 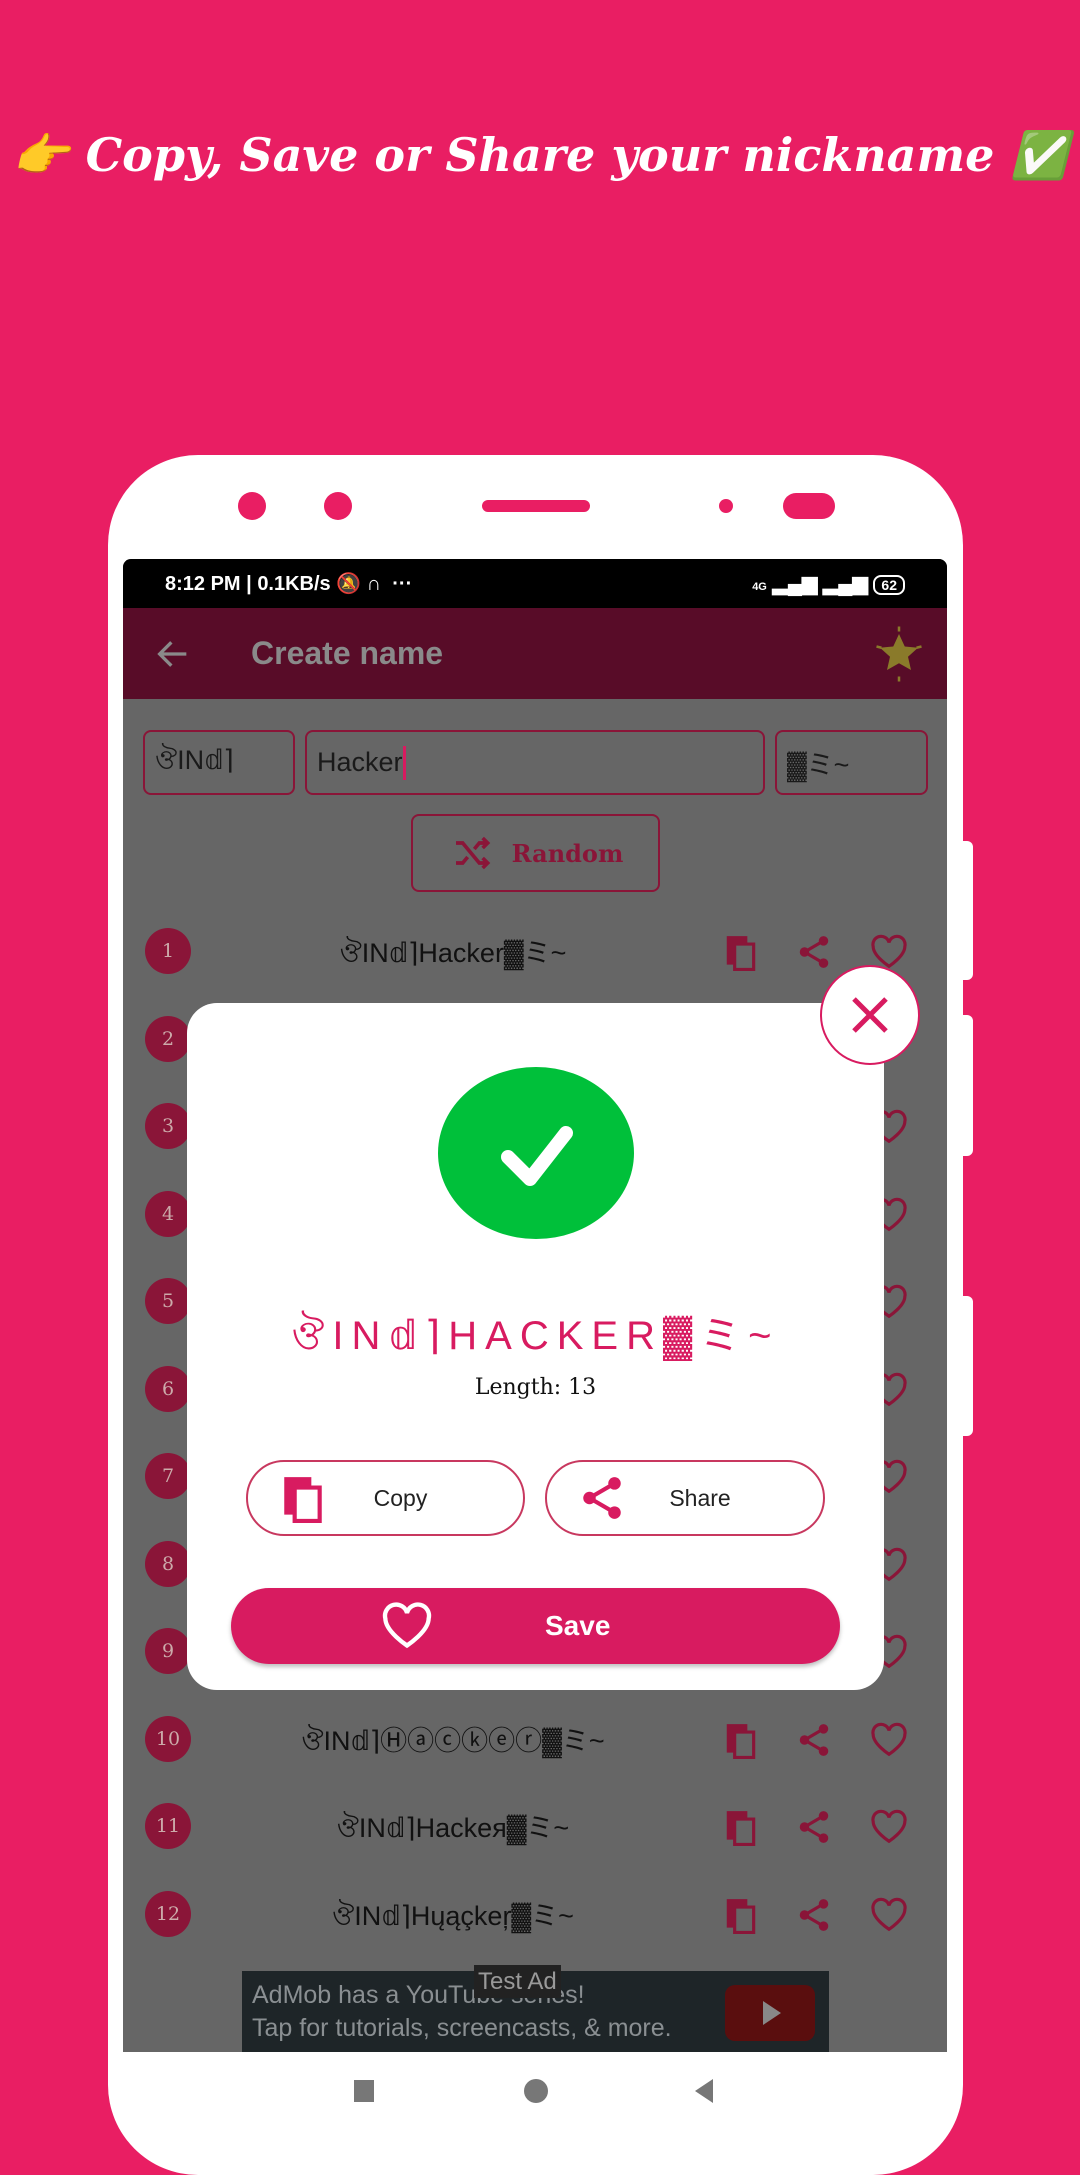 I want to click on copy-button: Copy, so click(x=385, y=1498).